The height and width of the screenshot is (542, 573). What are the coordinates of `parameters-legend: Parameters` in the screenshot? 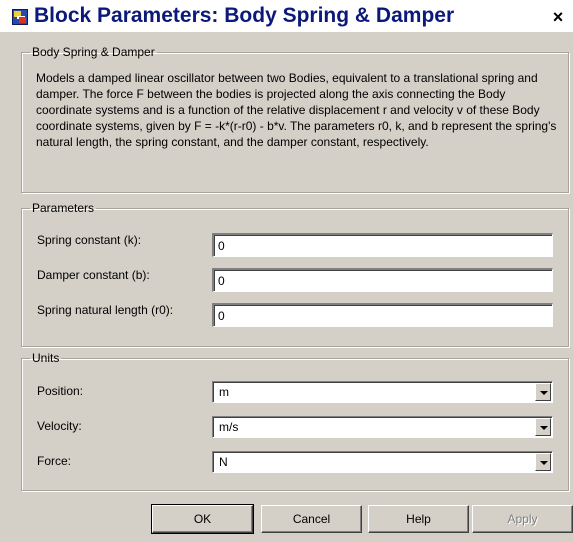 It's located at (63, 208).